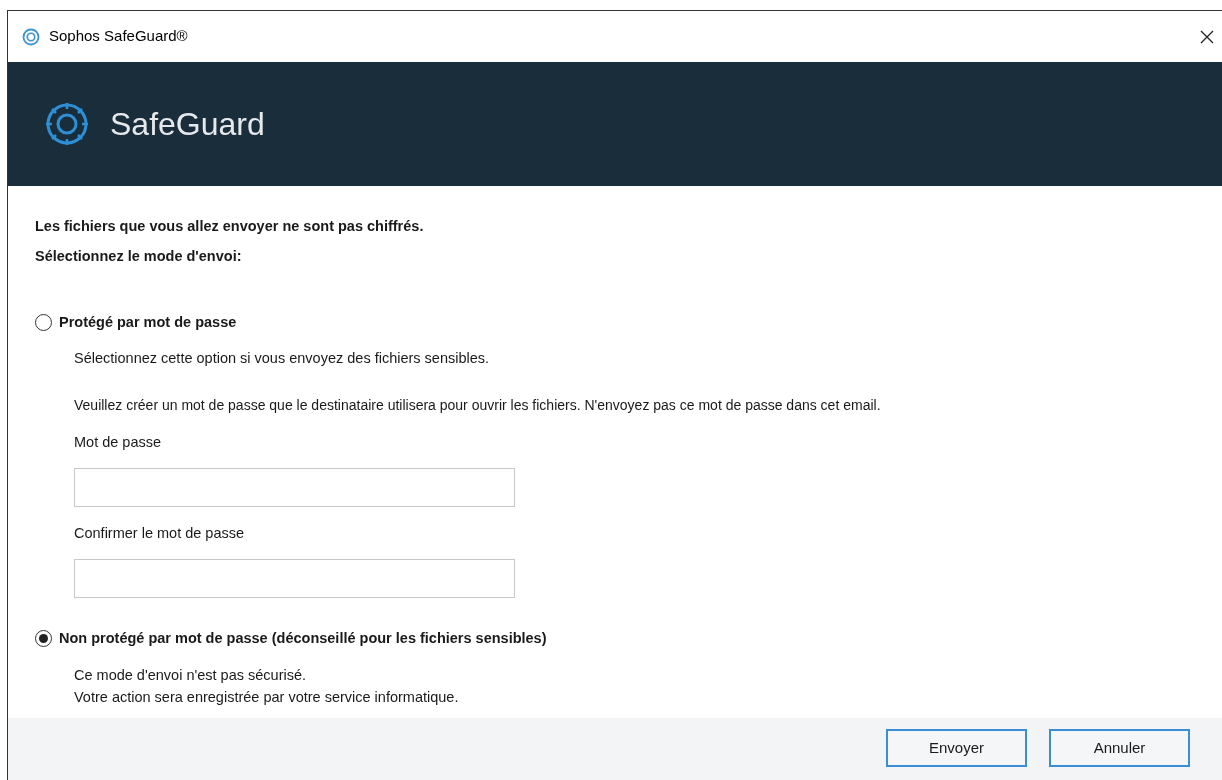  I want to click on field-label: Mot de passe, so click(118, 443).